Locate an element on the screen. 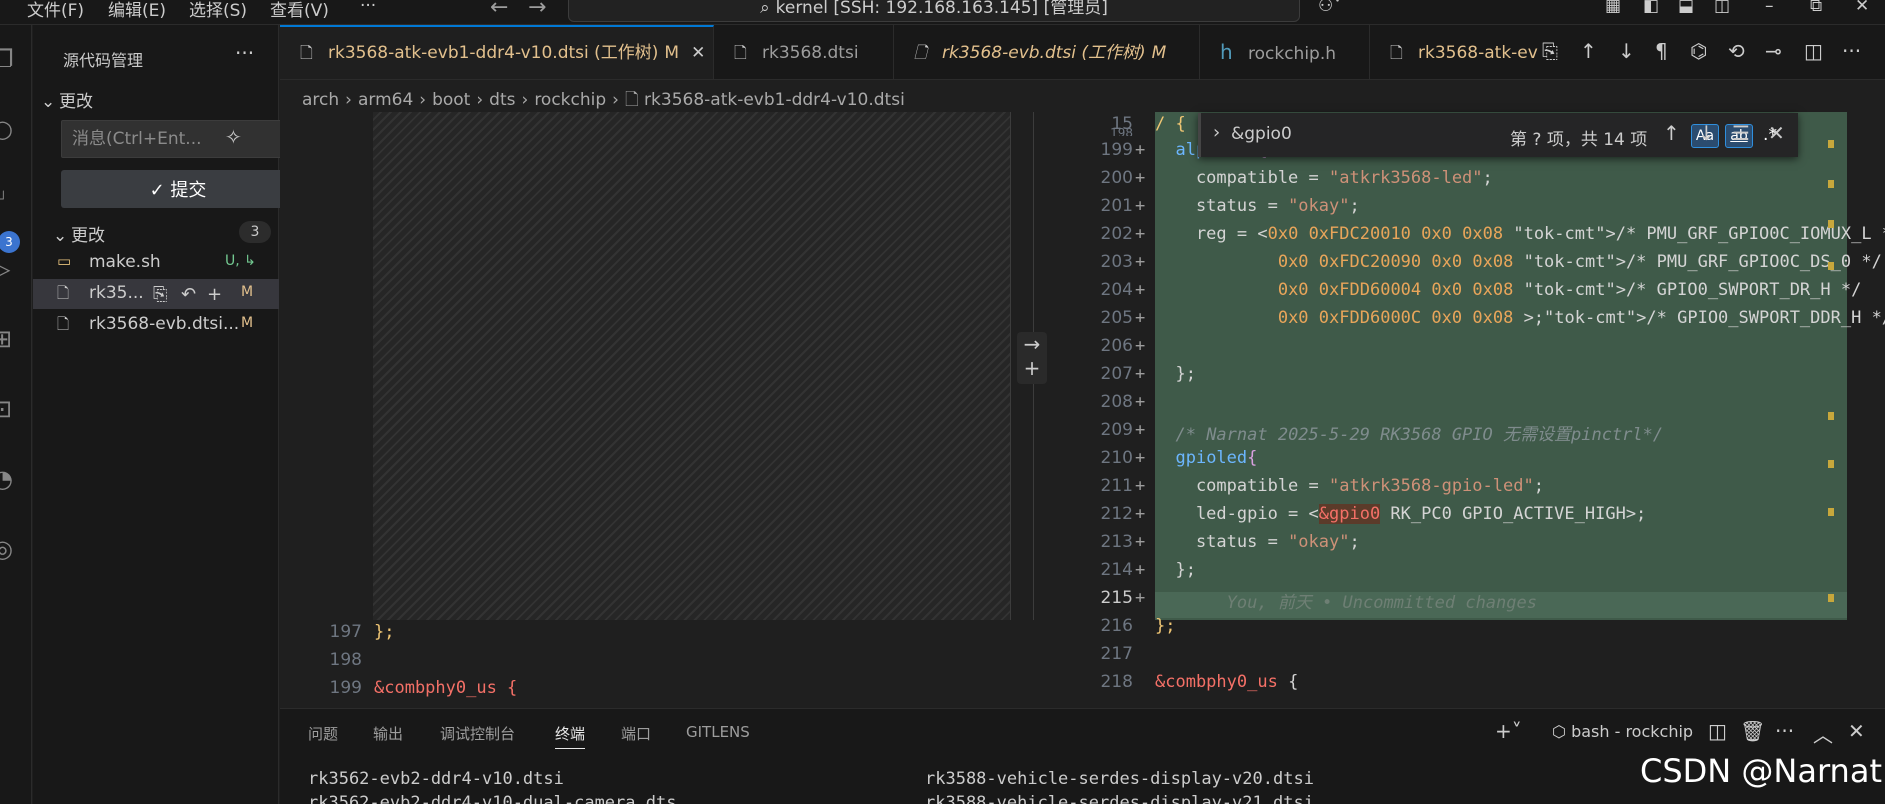 This screenshot has width=1885, height=804. show-whitespace-icon: ¶ is located at coordinates (1661, 51).